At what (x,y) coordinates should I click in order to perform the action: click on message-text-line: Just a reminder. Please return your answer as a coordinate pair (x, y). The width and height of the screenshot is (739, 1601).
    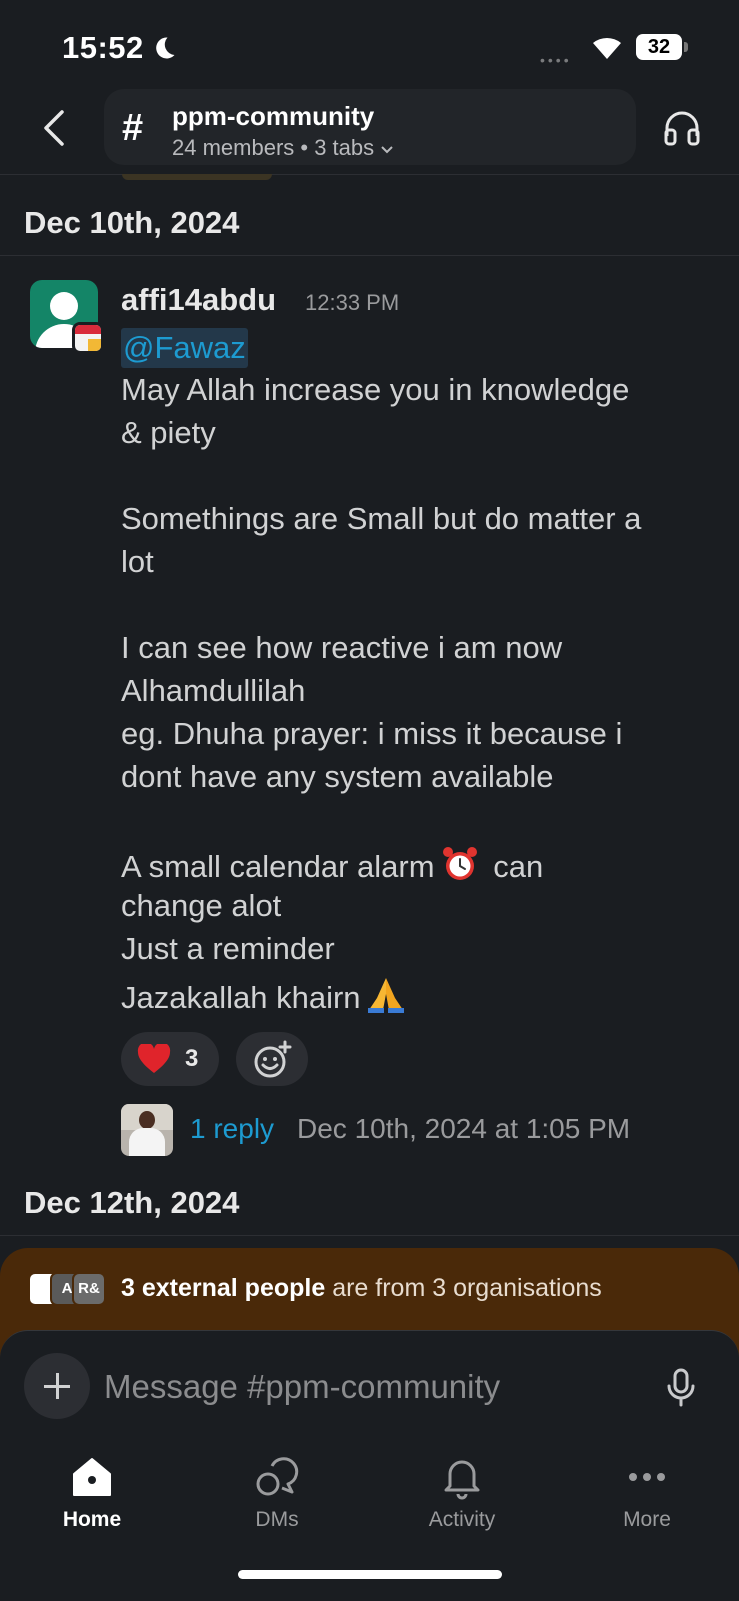
    Looking at the image, I should click on (228, 948).